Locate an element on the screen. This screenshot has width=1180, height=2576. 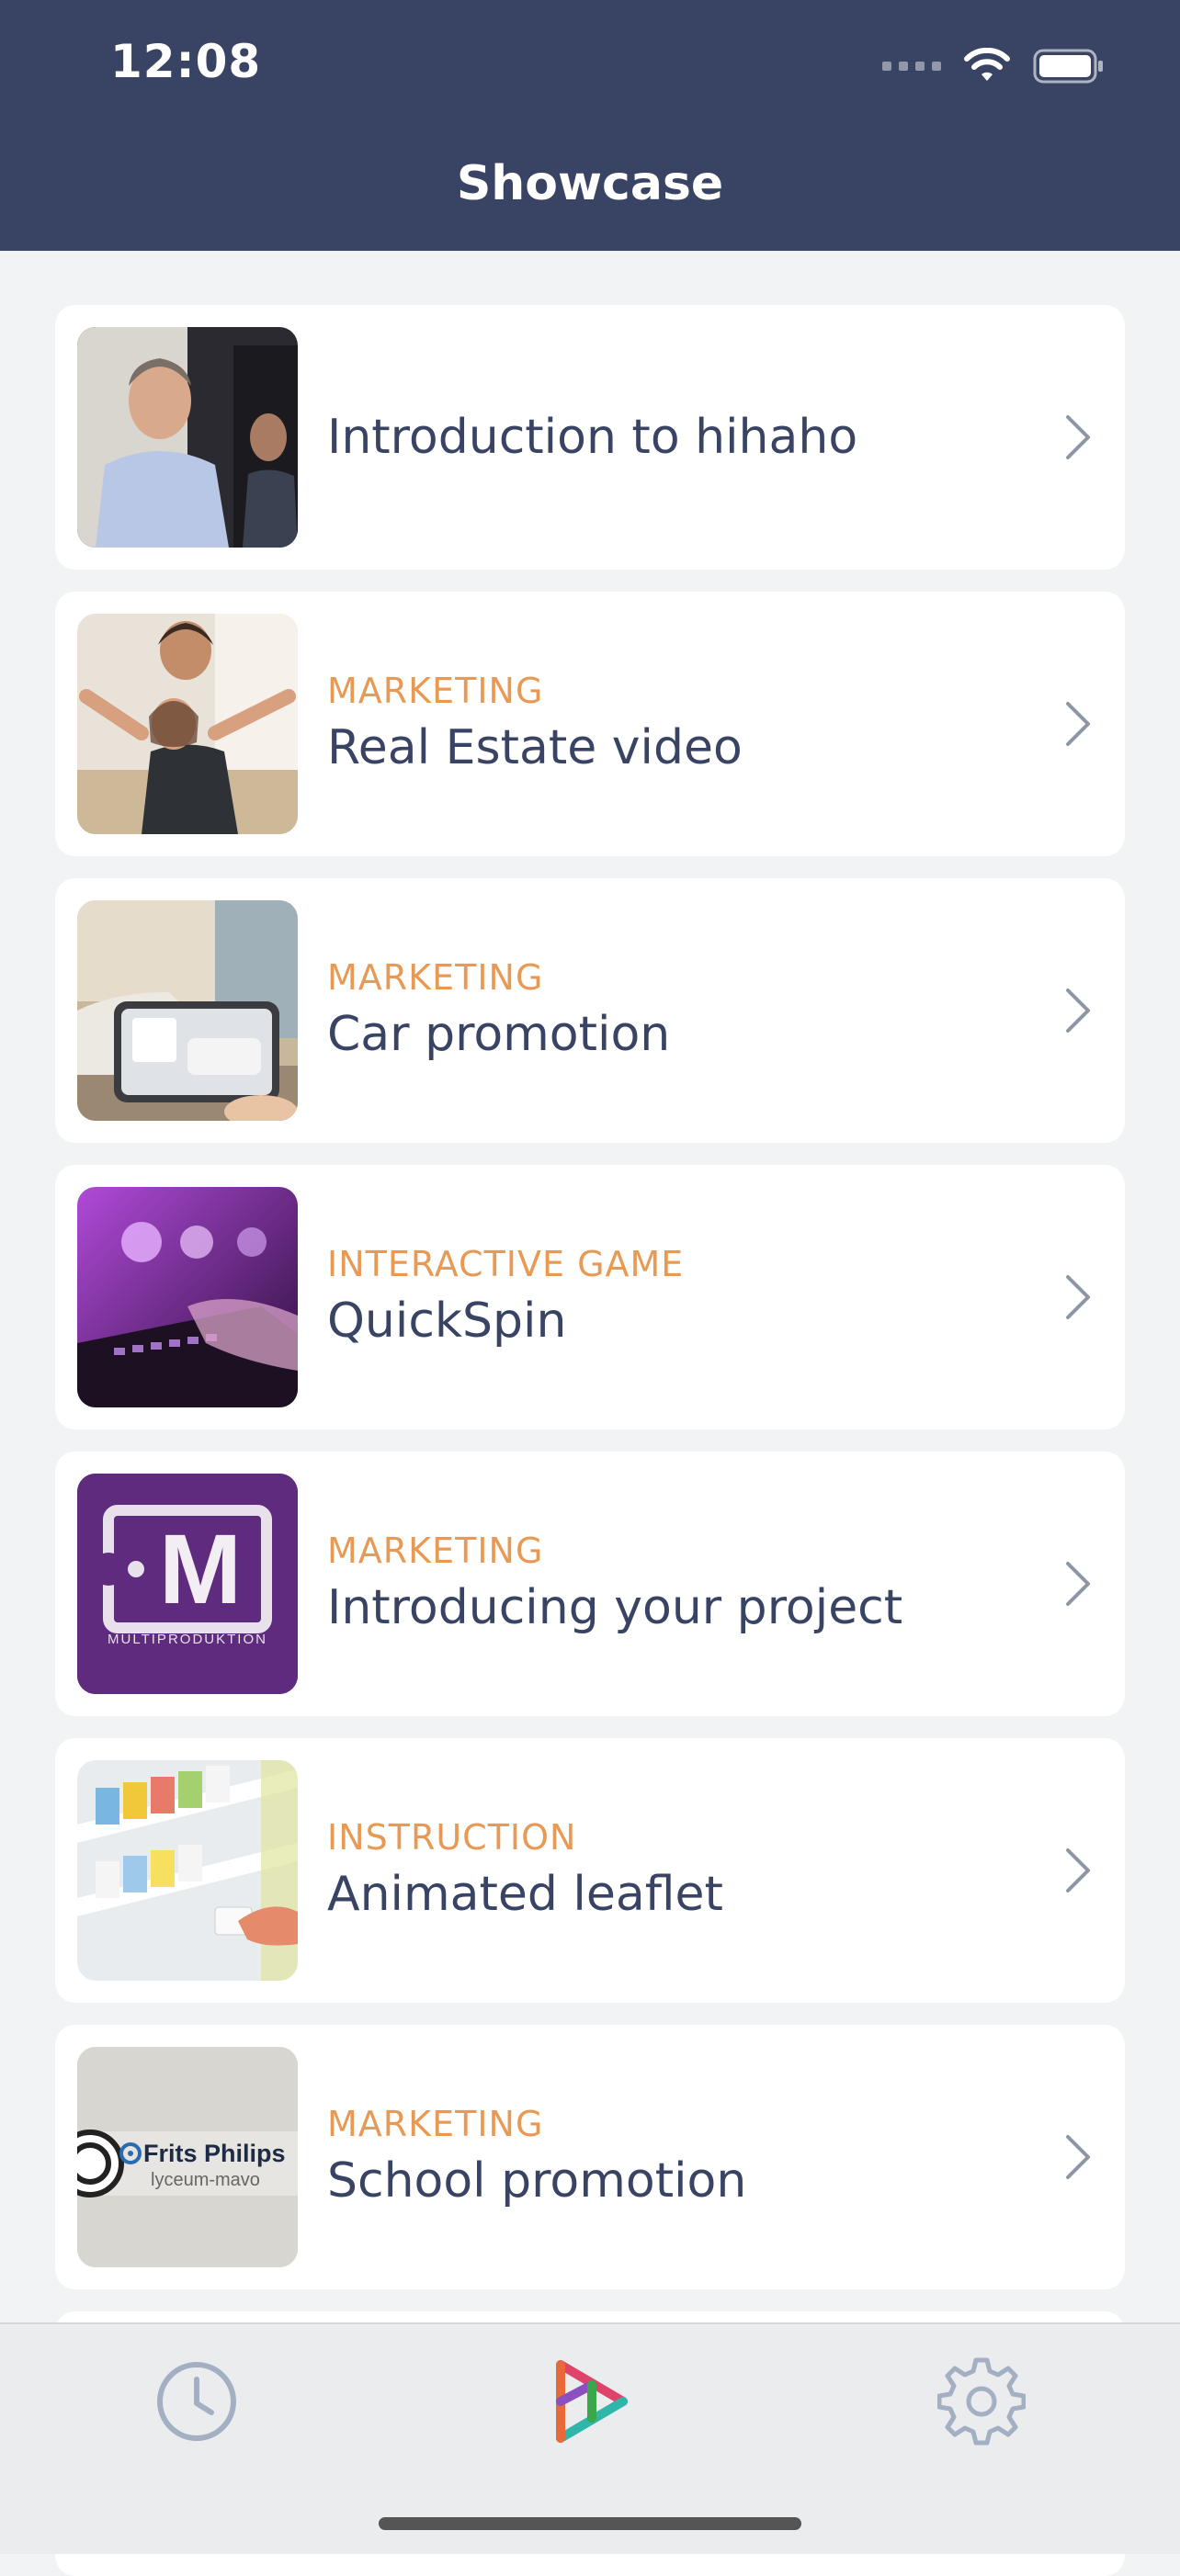
logo-name: Frits Philips is located at coordinates (214, 2153).